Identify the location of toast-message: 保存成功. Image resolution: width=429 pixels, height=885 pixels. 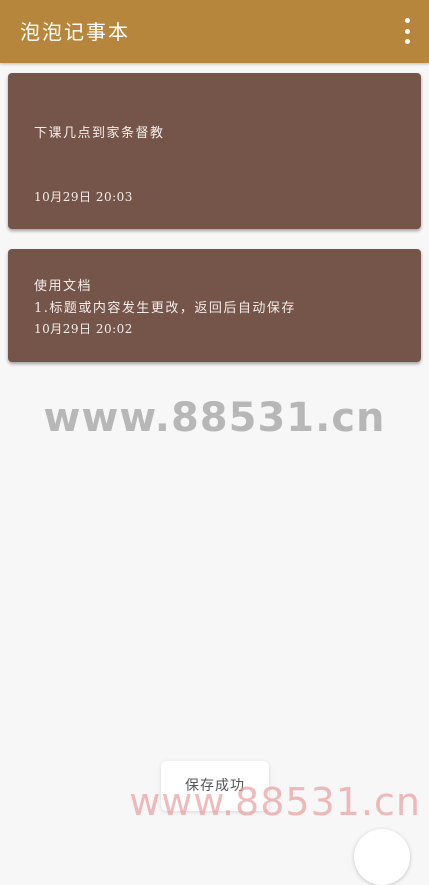
(215, 786).